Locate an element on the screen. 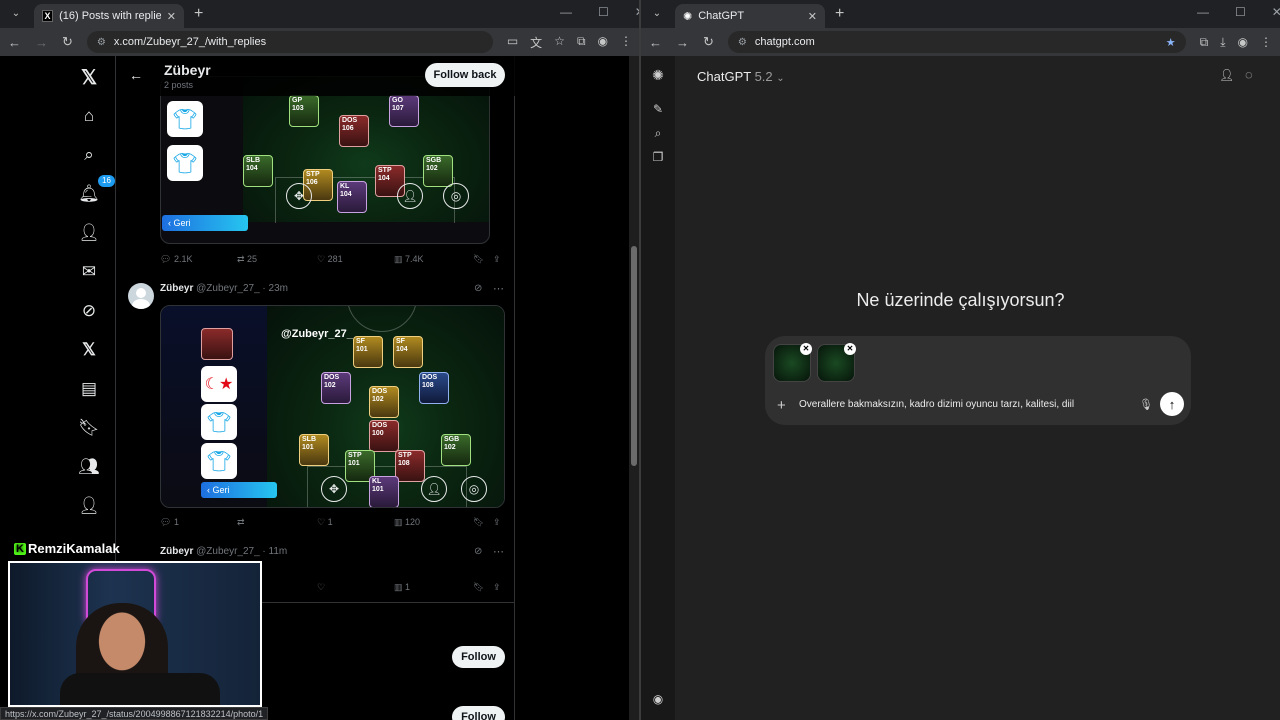 The width and height of the screenshot is (1280, 720). player-card: STP 108 is located at coordinates (410, 466).